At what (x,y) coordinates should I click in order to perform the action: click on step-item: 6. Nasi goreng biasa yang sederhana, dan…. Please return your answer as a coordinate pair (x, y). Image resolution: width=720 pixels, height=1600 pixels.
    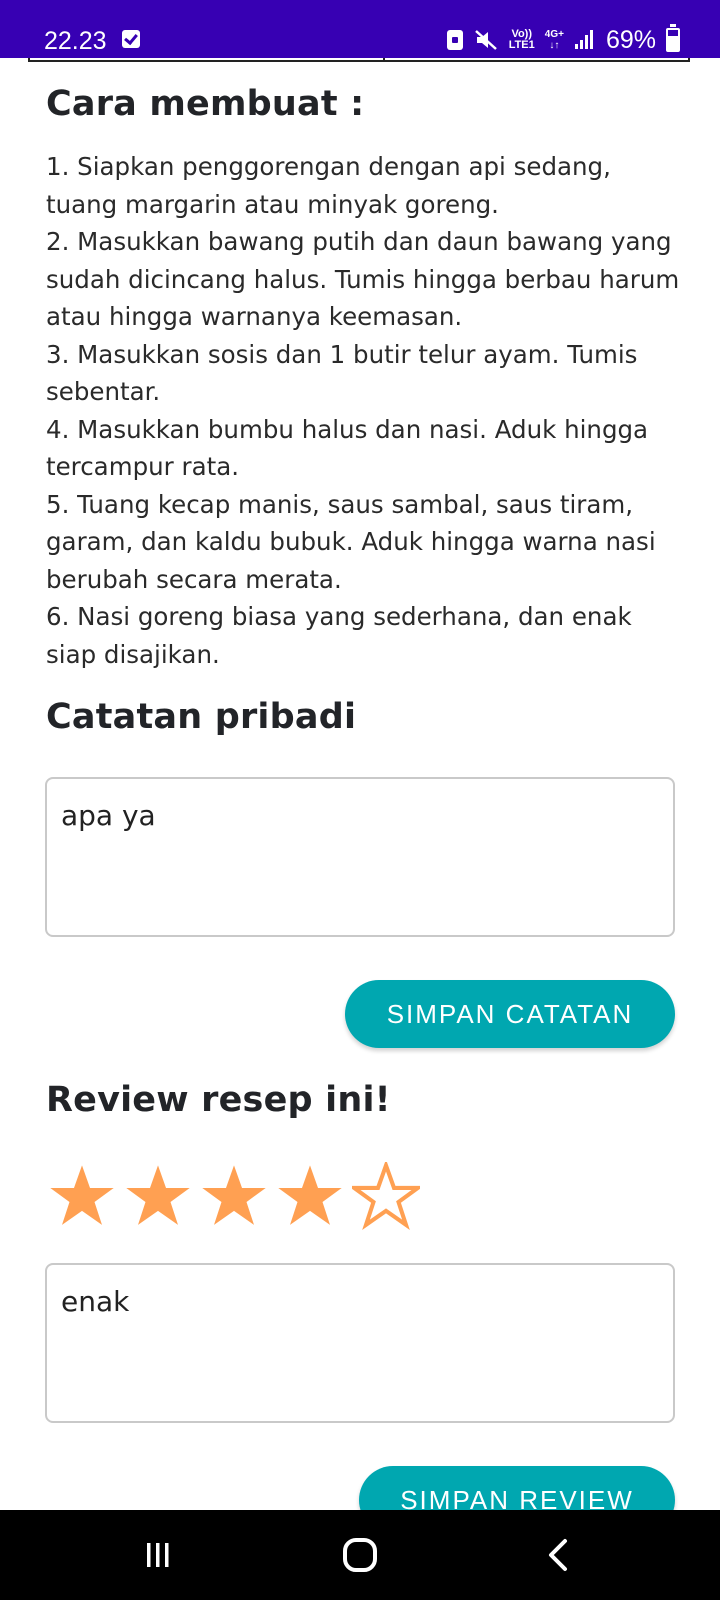
    Looking at the image, I should click on (339, 635).